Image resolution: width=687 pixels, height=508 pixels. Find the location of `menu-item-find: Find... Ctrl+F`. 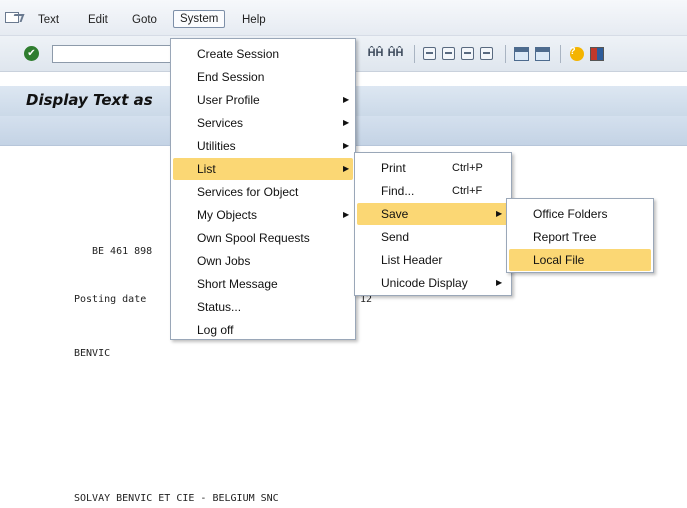

menu-item-find: Find... Ctrl+F is located at coordinates (433, 191).